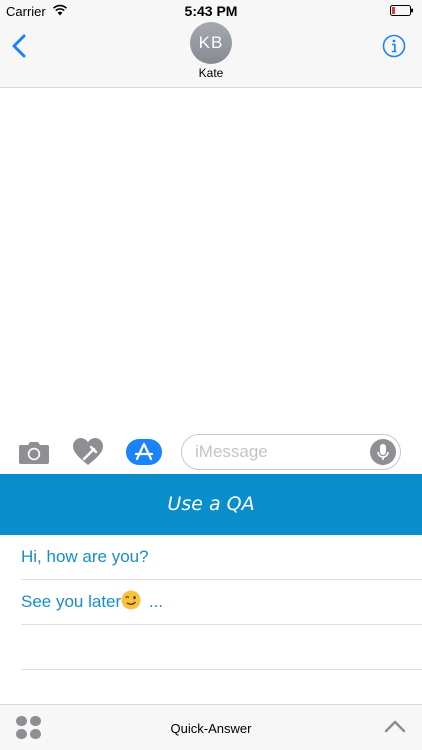 The height and width of the screenshot is (750, 422). Describe the element at coordinates (20, 46) in the screenshot. I see `back-chevron-icon` at that location.